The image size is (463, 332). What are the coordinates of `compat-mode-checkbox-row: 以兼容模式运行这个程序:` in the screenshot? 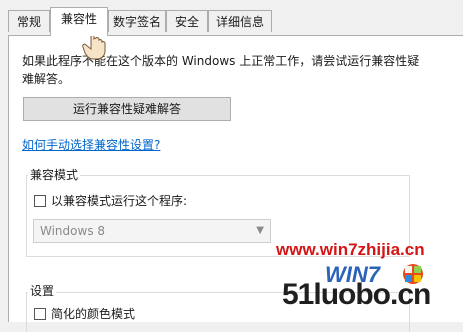 It's located at (110, 200).